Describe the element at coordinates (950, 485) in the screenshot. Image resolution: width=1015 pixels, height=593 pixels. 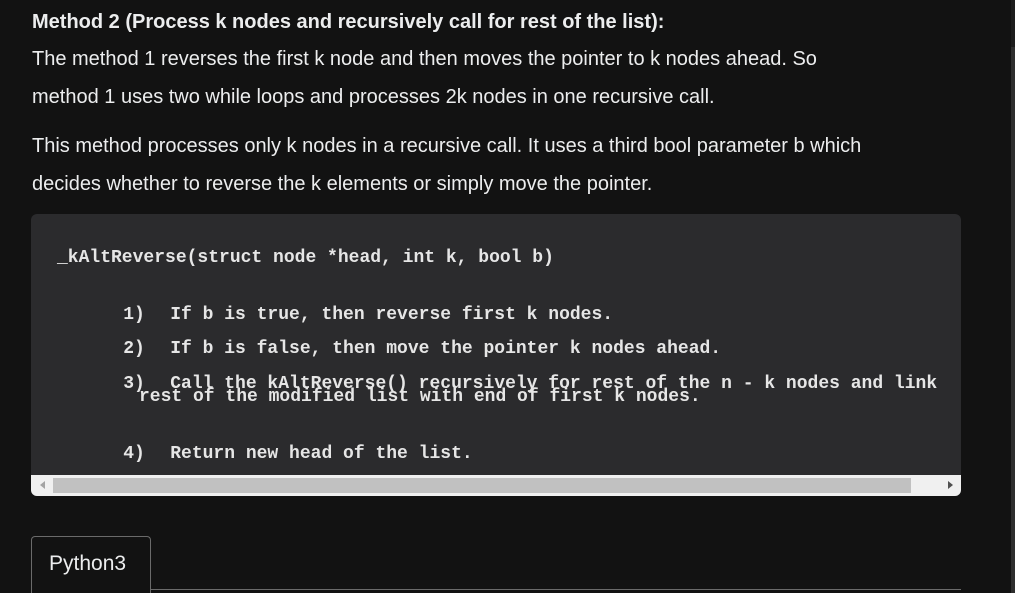
I see `scroll-right-arrow-icon` at that location.